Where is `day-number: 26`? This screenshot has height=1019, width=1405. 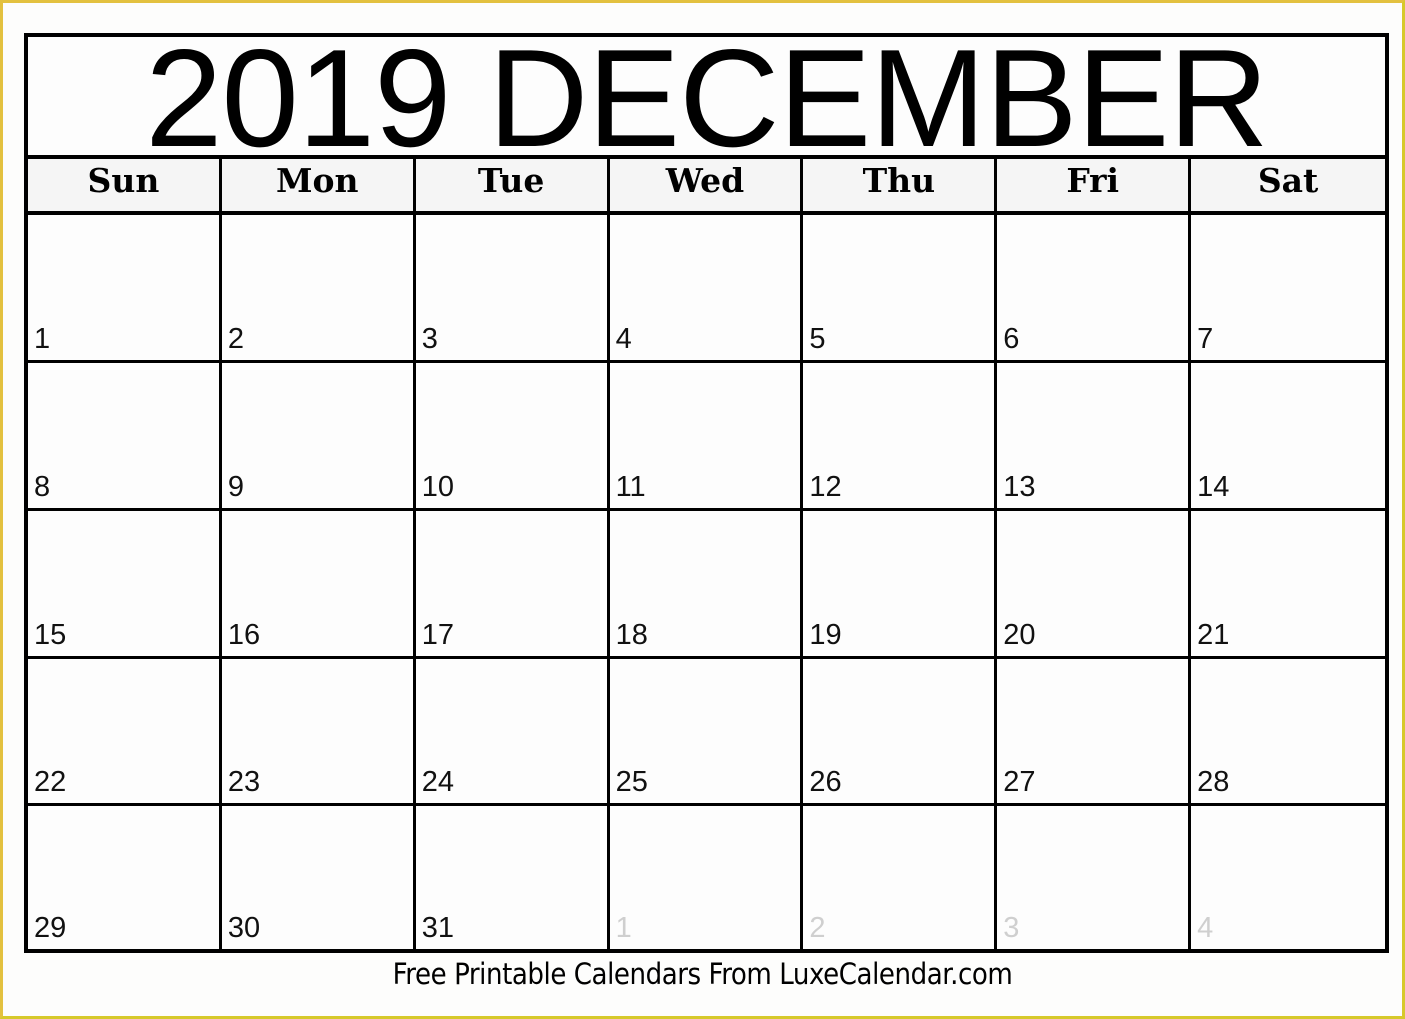
day-number: 26 is located at coordinates (825, 782).